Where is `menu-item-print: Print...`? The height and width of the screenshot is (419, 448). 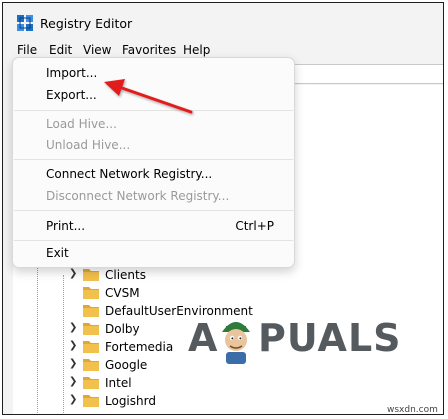
menu-item-print: Print... is located at coordinates (65, 226).